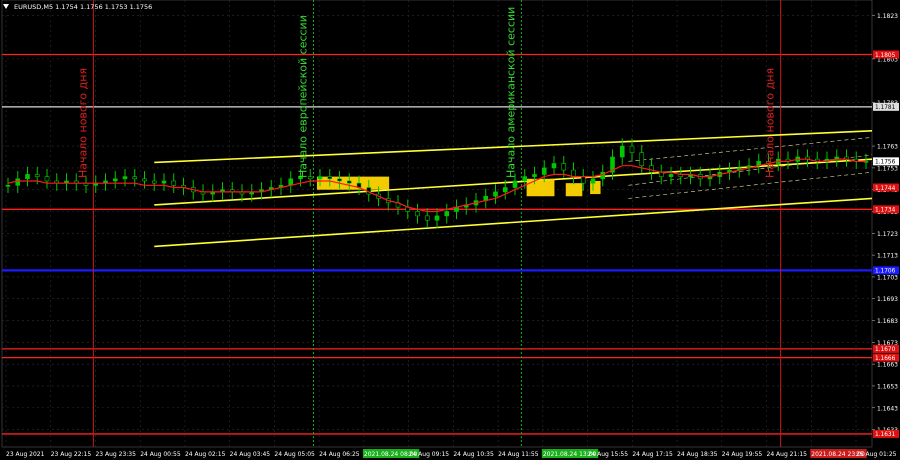 This screenshot has width=900, height=460. What do you see at coordinates (339, 454) in the screenshot?
I see `x-tick-label: 24 Aug 06:25` at bounding box center [339, 454].